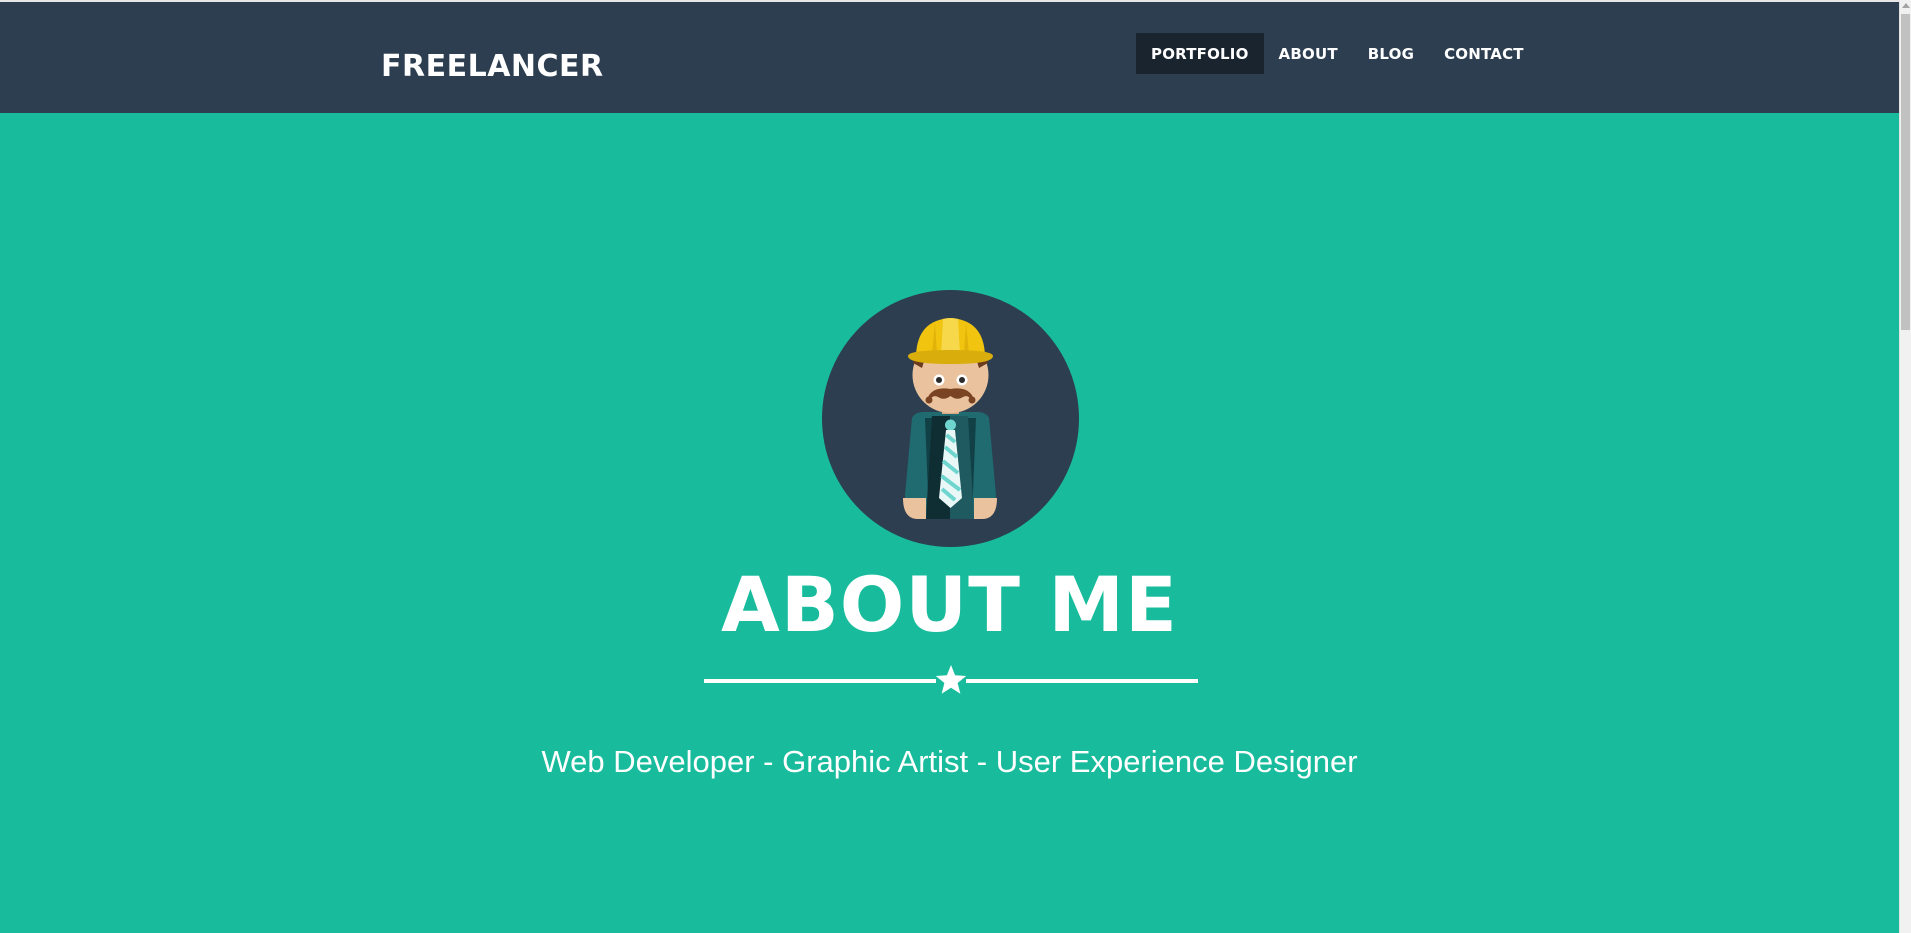  I want to click on brand-logo: FREELANCER, so click(492, 67).